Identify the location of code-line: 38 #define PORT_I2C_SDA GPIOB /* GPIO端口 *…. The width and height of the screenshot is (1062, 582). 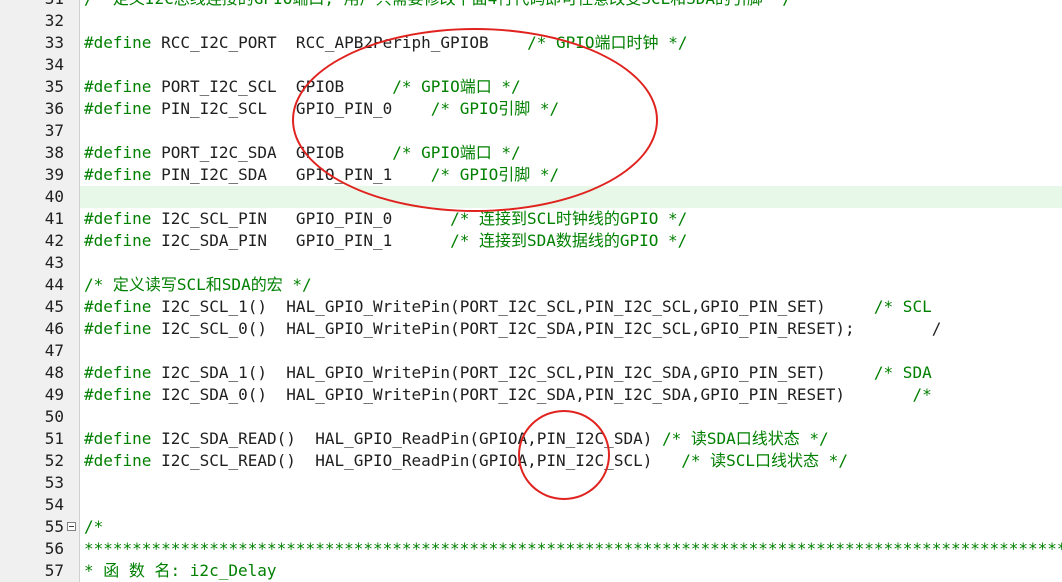
(531, 153).